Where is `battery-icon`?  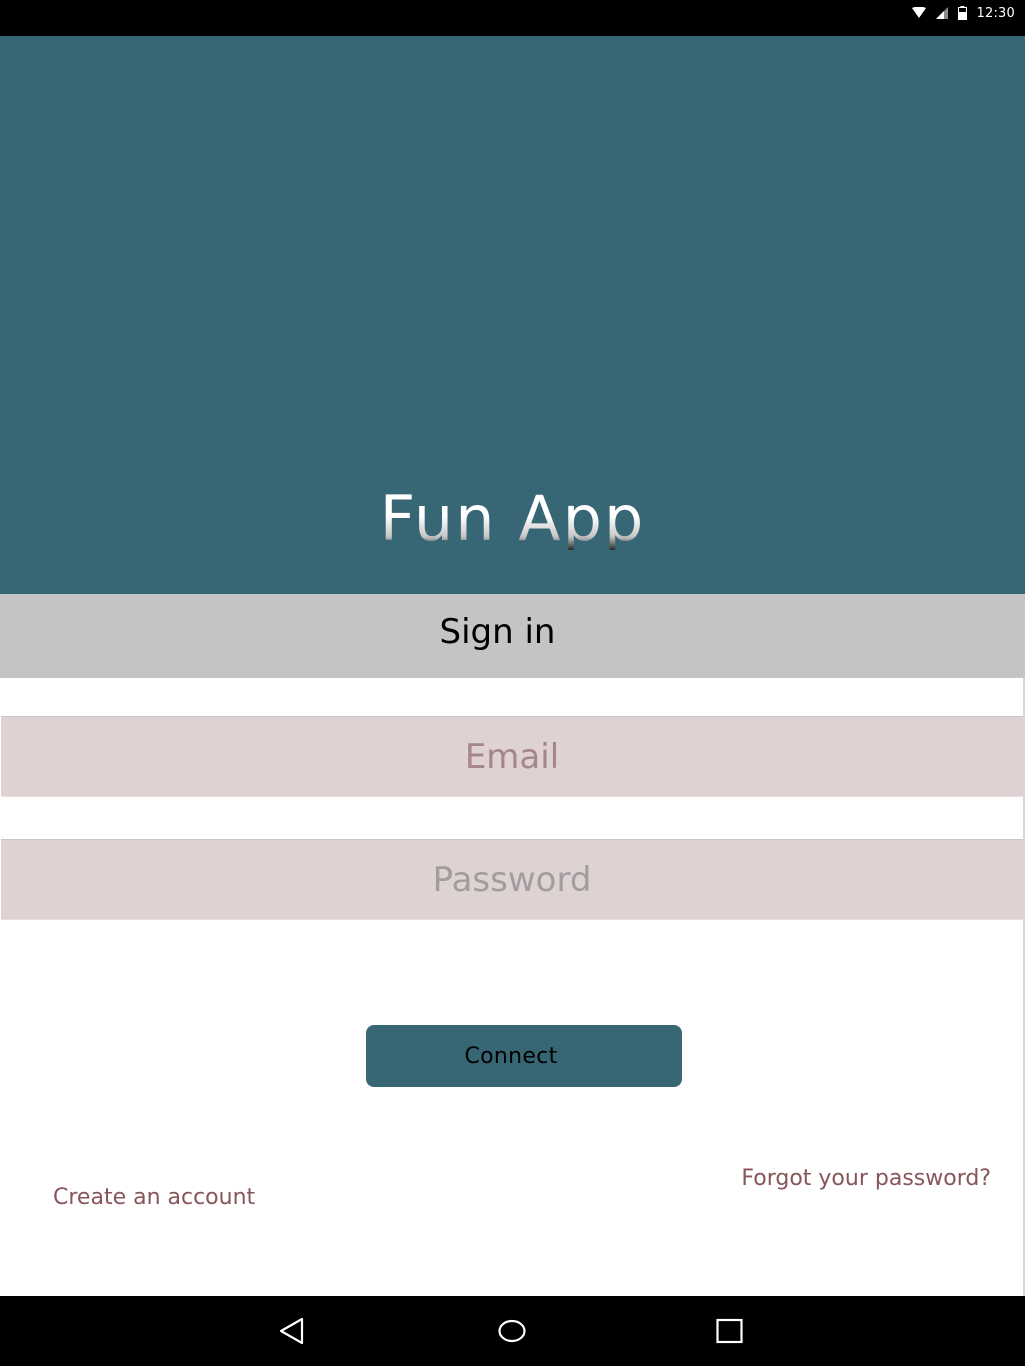
battery-icon is located at coordinates (962, 13).